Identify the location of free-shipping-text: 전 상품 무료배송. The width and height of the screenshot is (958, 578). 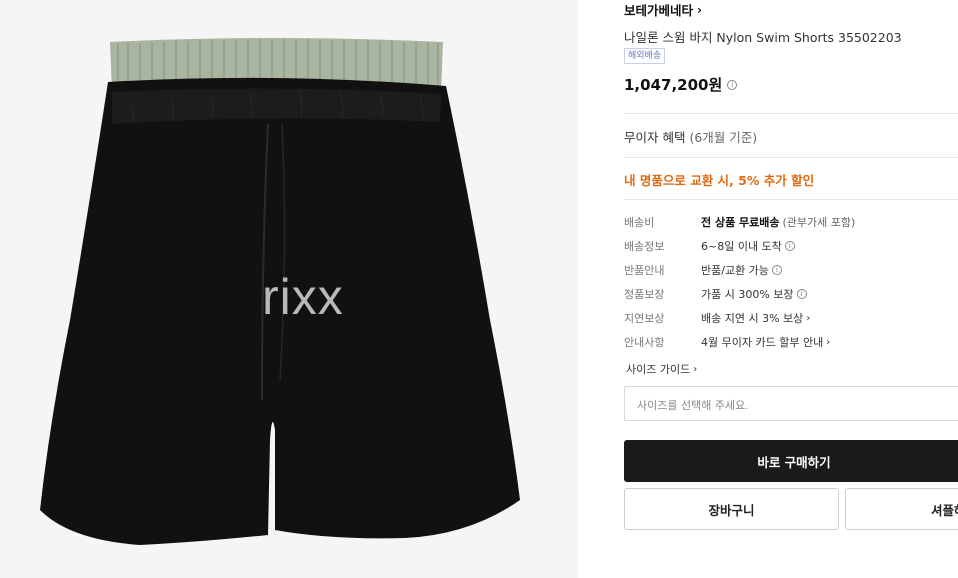
(740, 222).